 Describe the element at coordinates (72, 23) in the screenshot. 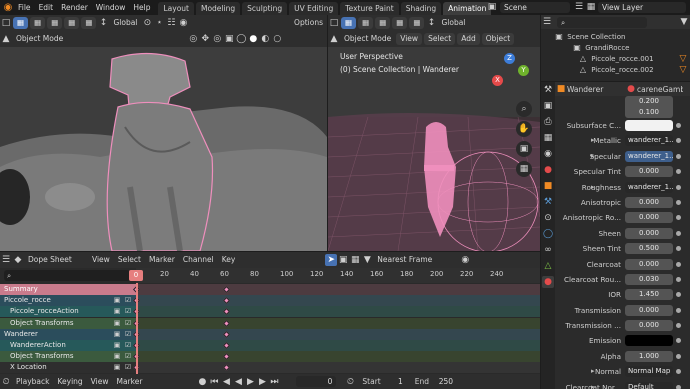

I see `select-invert-icon: ▦` at that location.